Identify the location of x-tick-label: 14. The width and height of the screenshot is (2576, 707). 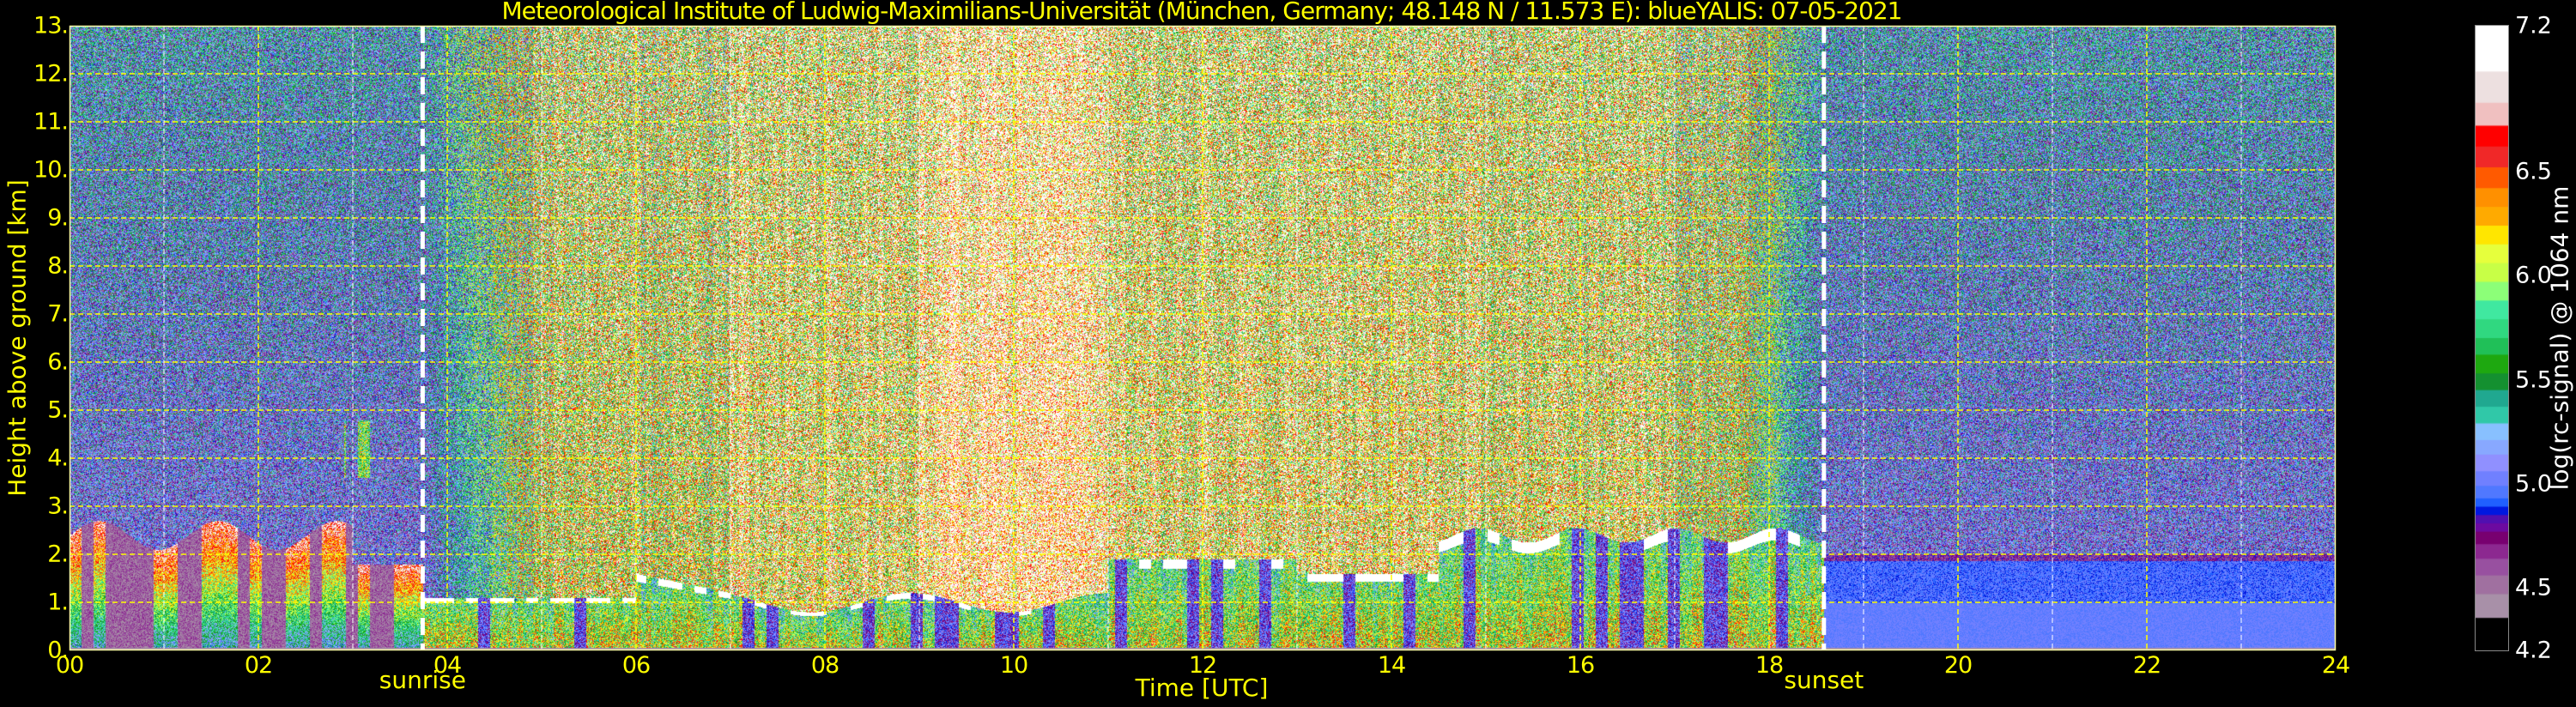
(1391, 666).